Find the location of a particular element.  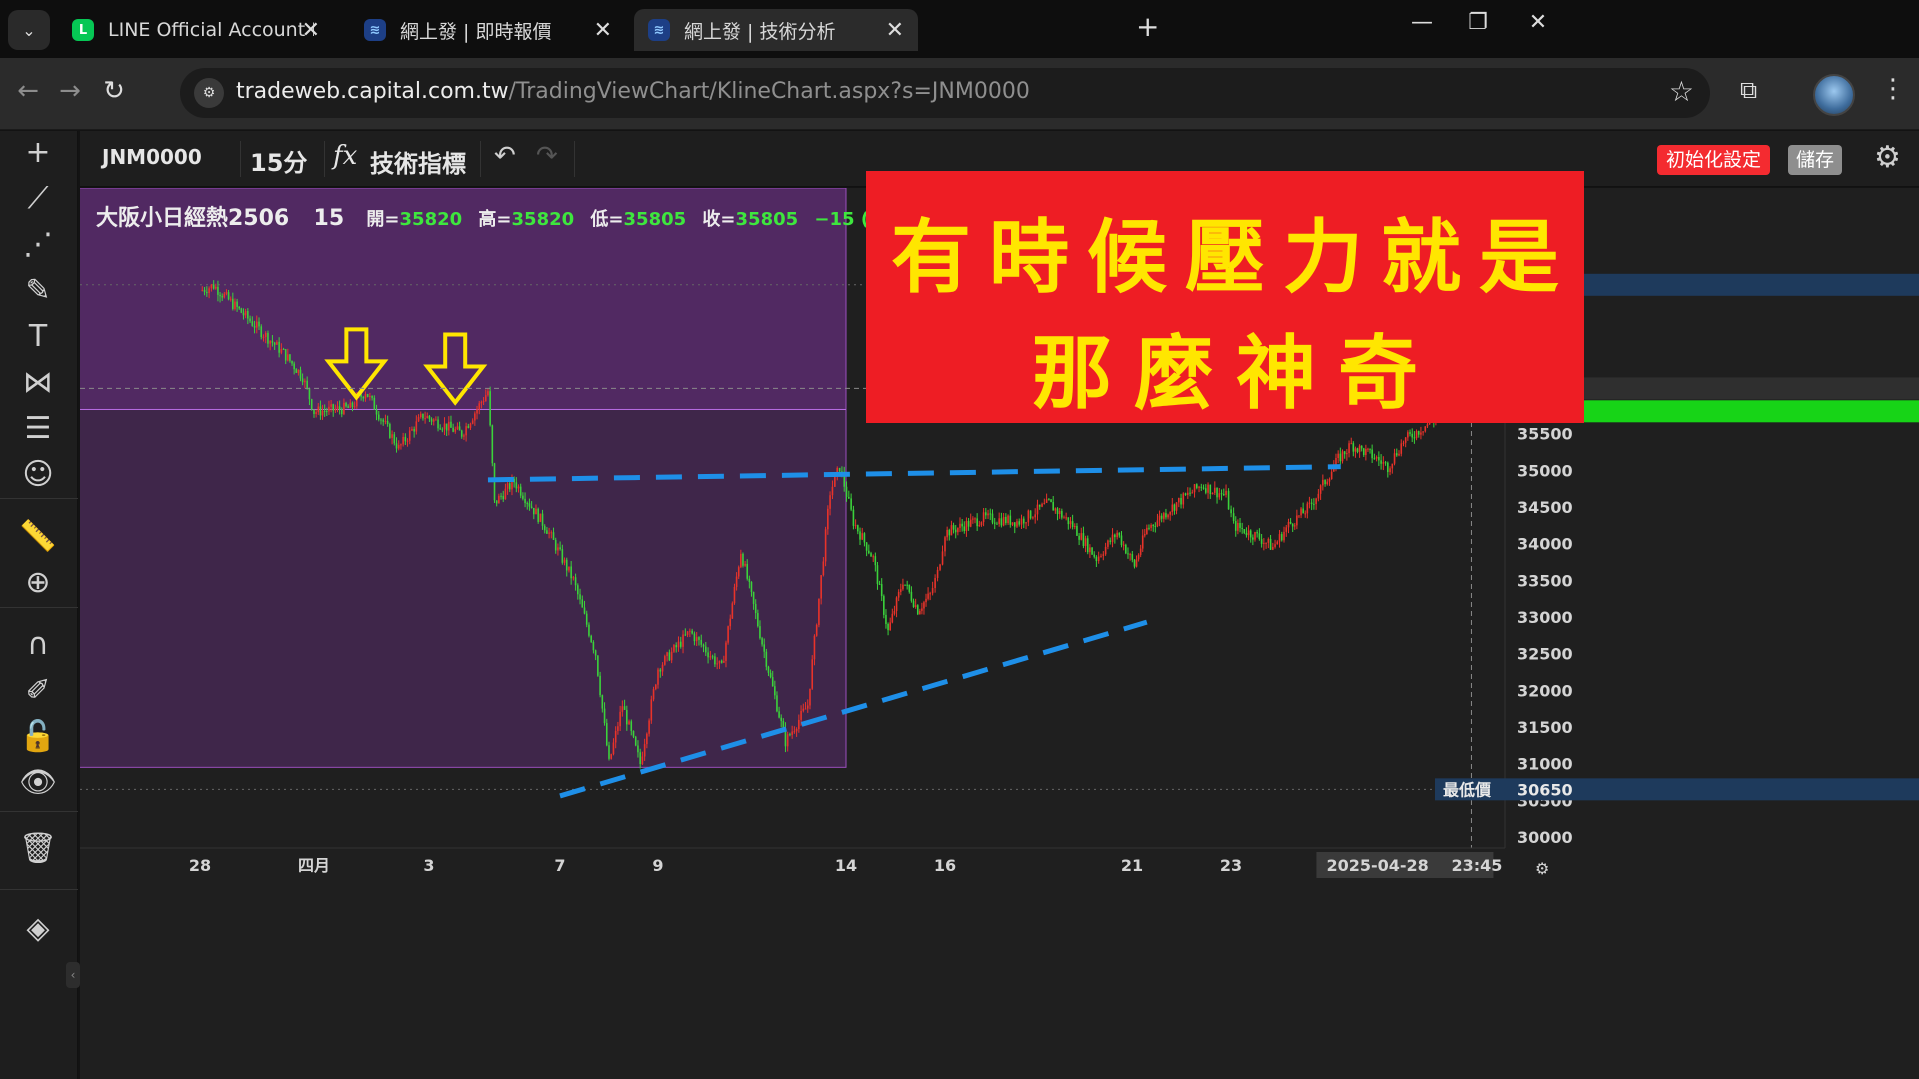

unlock-icon: 🔓 is located at coordinates (38, 737).